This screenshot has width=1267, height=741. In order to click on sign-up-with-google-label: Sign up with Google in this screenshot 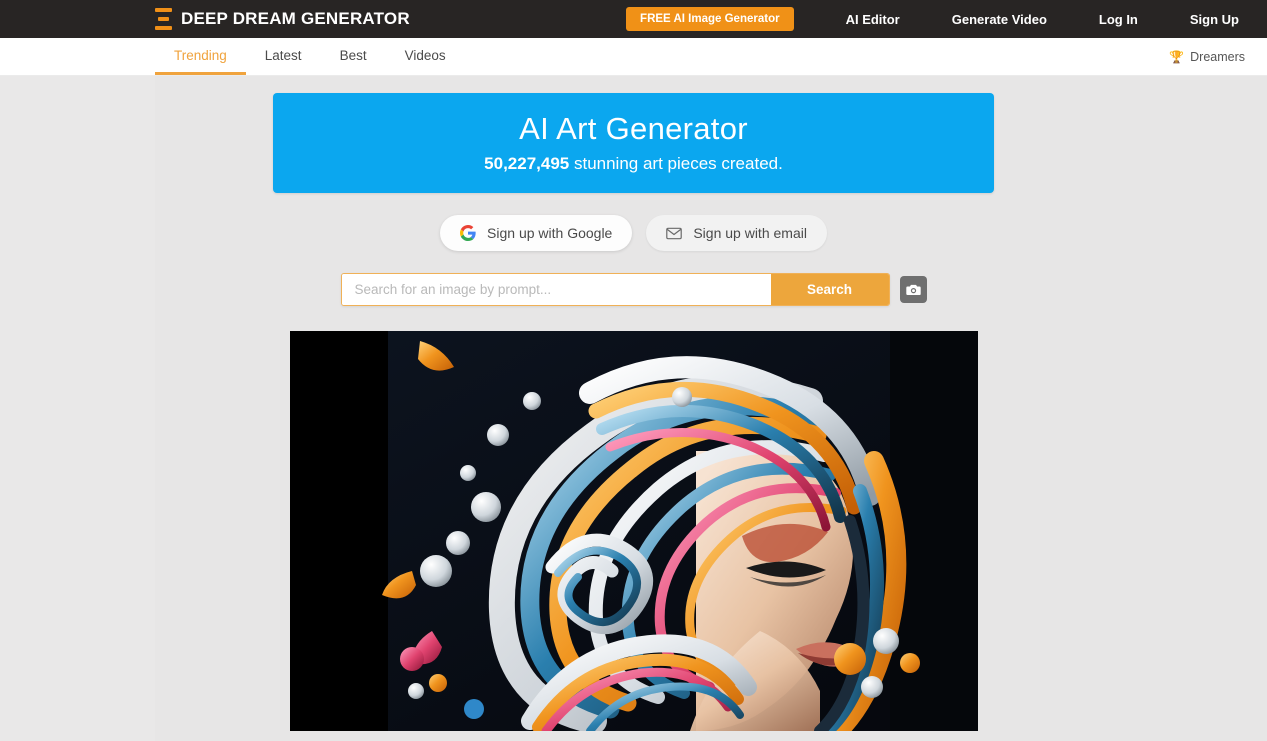, I will do `click(550, 233)`.